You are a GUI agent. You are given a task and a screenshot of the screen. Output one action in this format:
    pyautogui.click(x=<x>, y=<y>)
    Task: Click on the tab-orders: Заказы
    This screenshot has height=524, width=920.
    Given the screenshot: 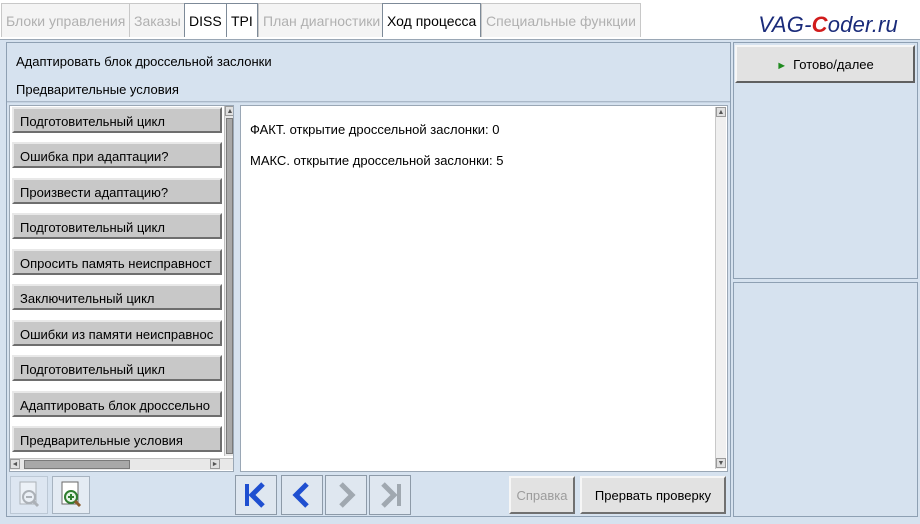 What is the action you would take?
    pyautogui.click(x=157, y=20)
    